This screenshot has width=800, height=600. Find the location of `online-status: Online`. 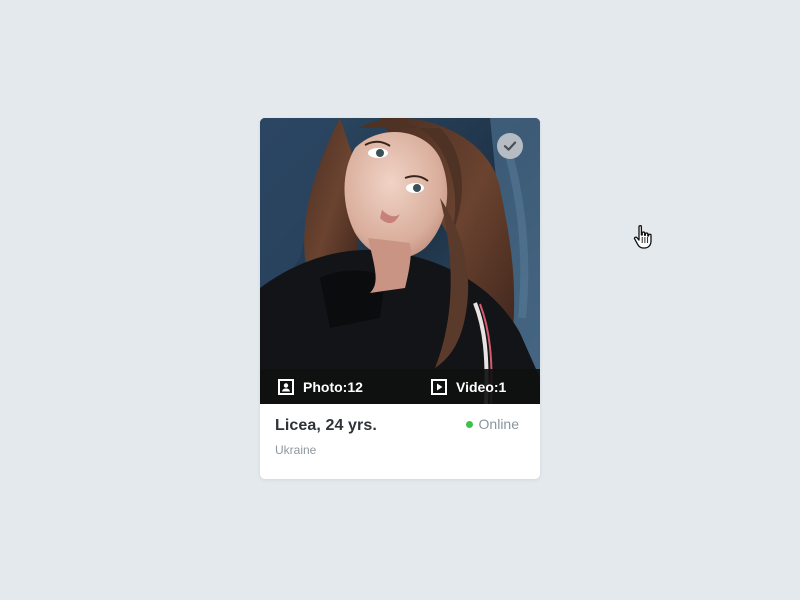

online-status: Online is located at coordinates (492, 424).